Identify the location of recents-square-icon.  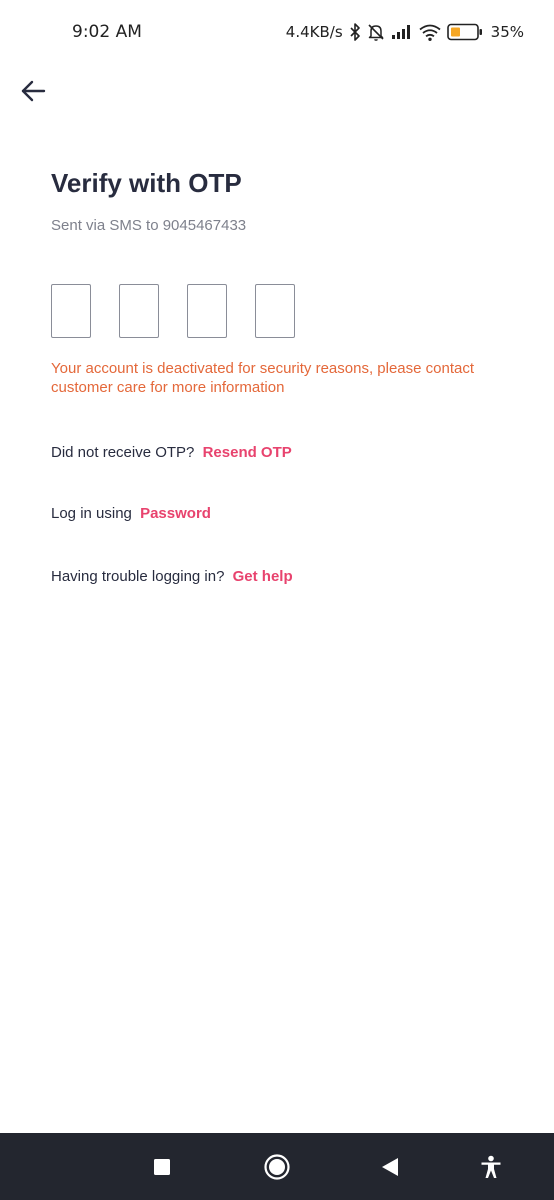
(162, 1167).